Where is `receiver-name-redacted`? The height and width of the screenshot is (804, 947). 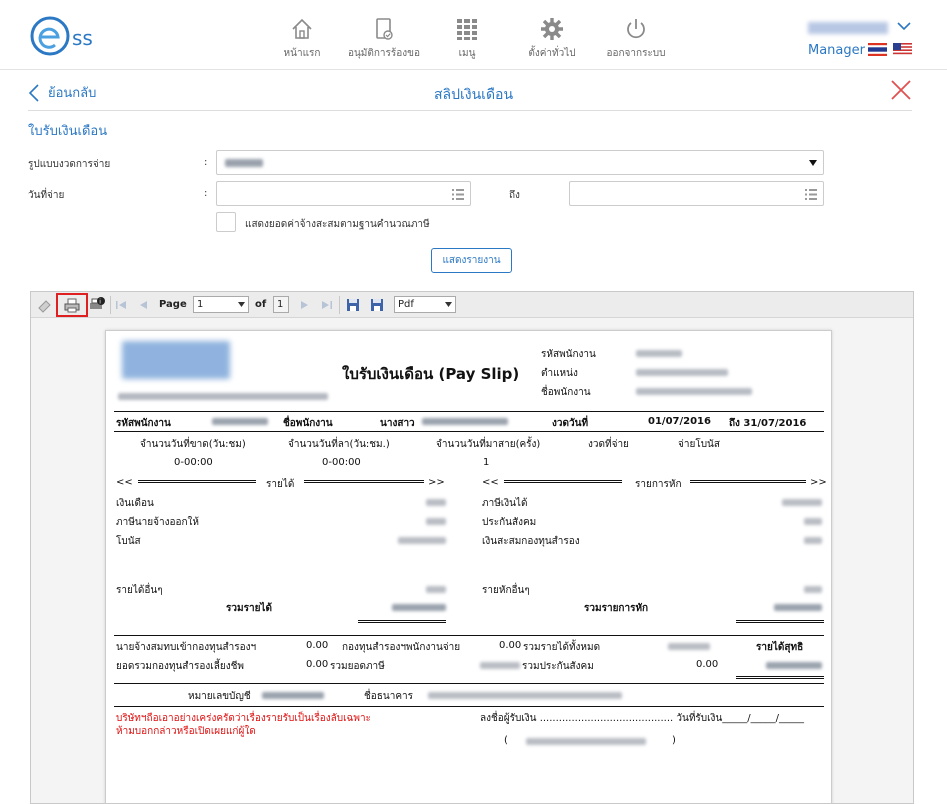 receiver-name-redacted is located at coordinates (586, 741).